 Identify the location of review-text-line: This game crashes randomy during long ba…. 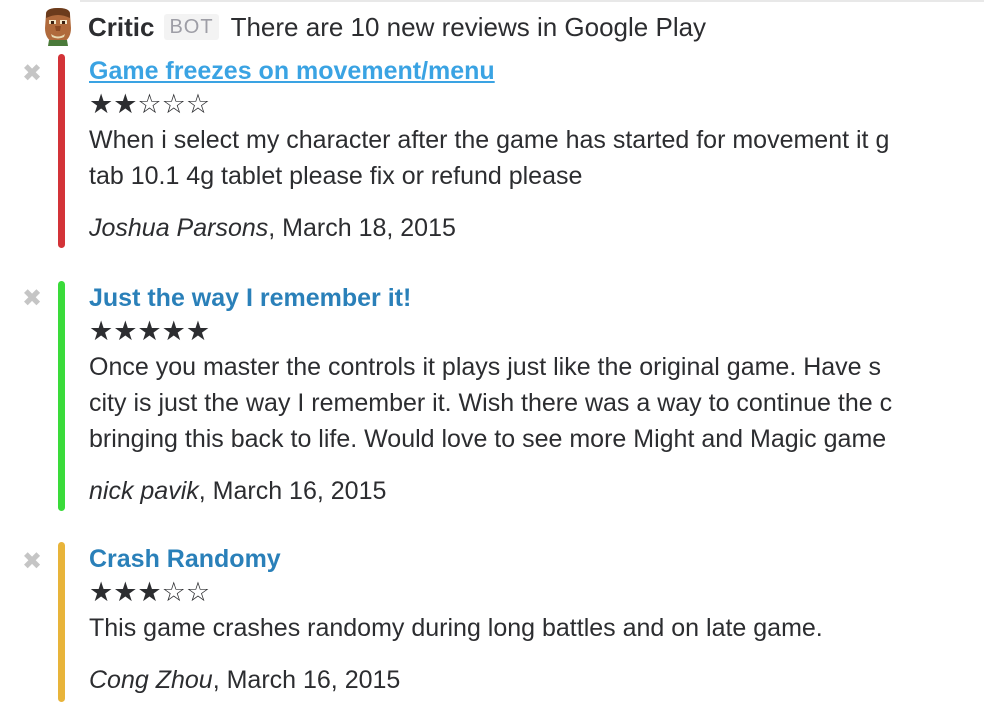
(456, 628).